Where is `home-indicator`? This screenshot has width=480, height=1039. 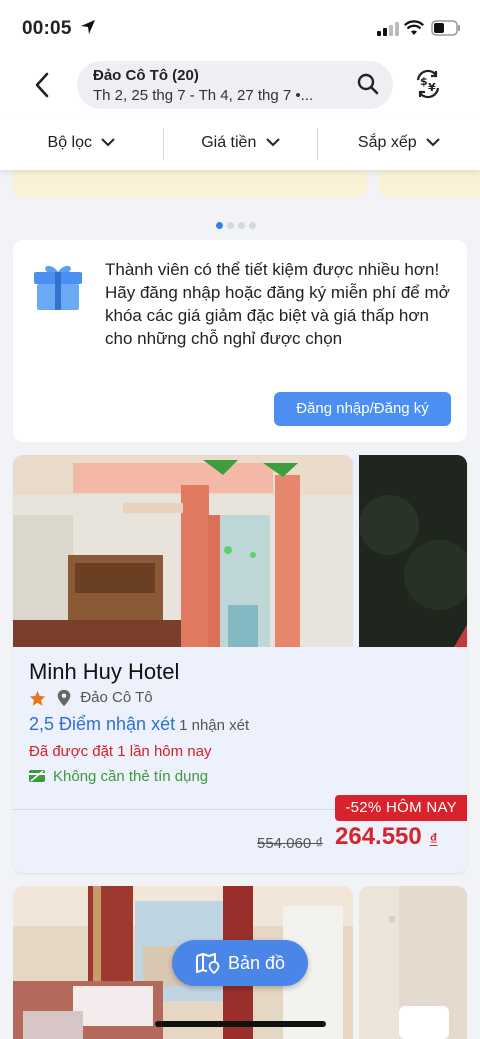 home-indicator is located at coordinates (240, 1024).